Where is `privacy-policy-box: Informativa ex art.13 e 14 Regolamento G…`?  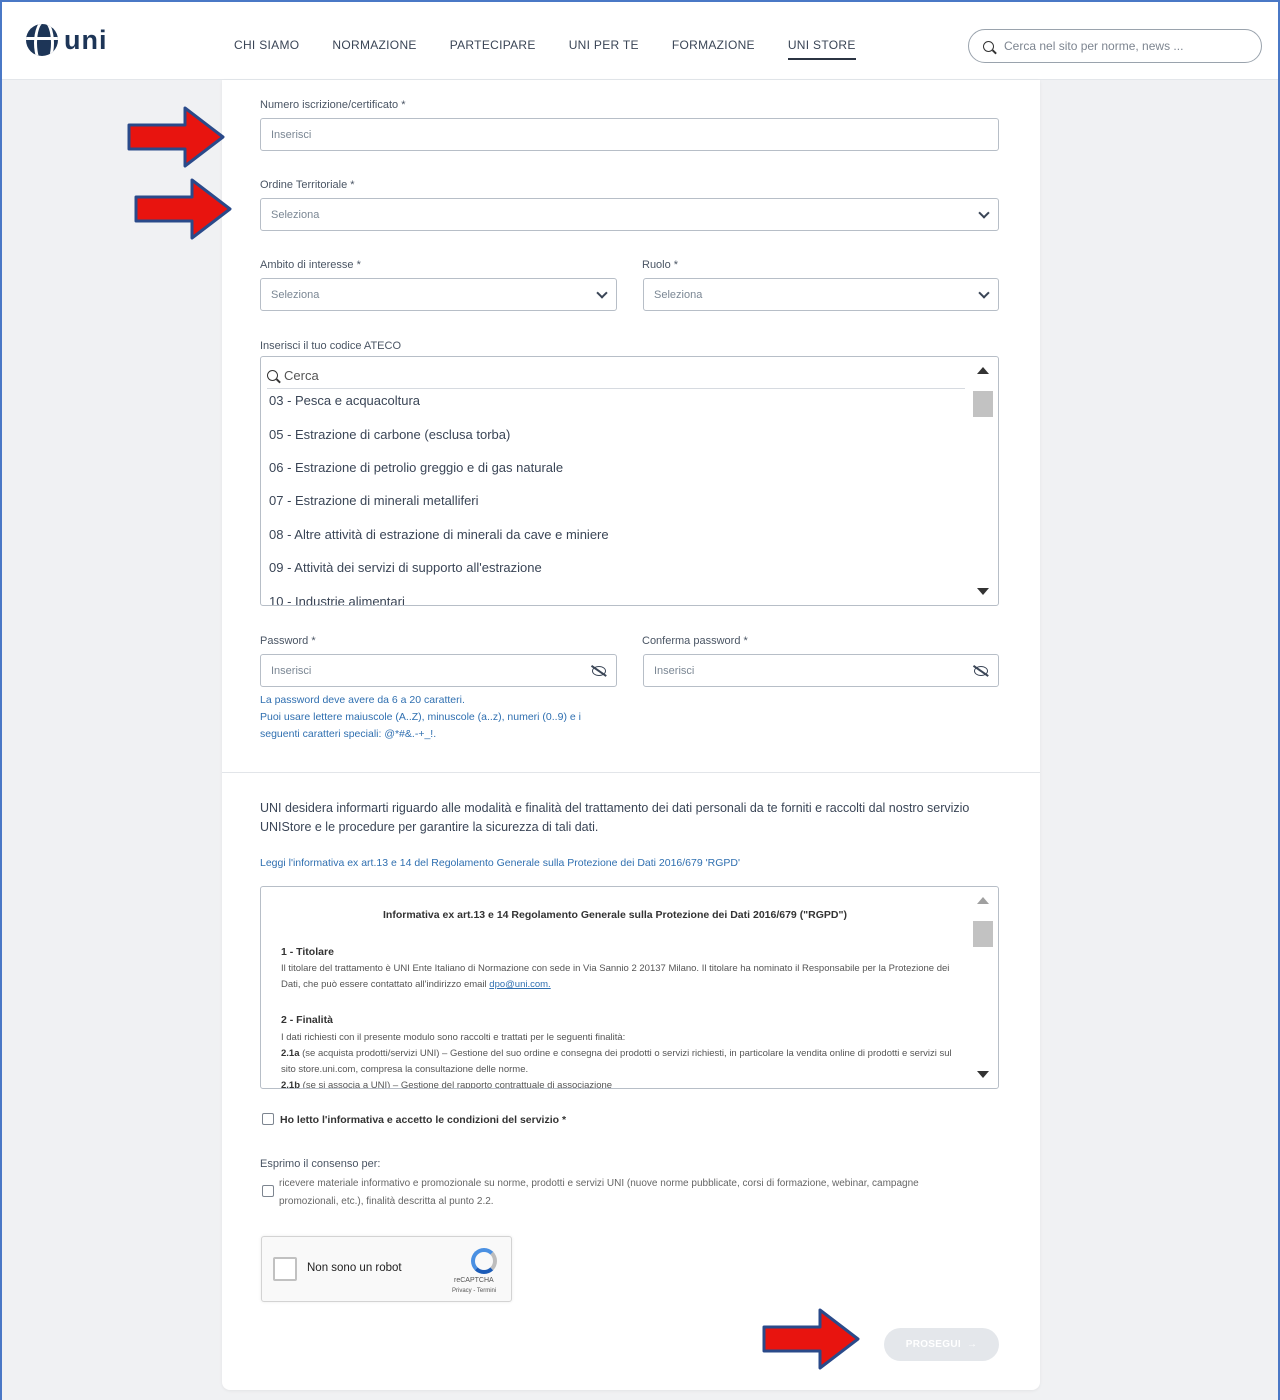
privacy-policy-box: Informativa ex art.13 e 14 Regolamento G… is located at coordinates (629, 987).